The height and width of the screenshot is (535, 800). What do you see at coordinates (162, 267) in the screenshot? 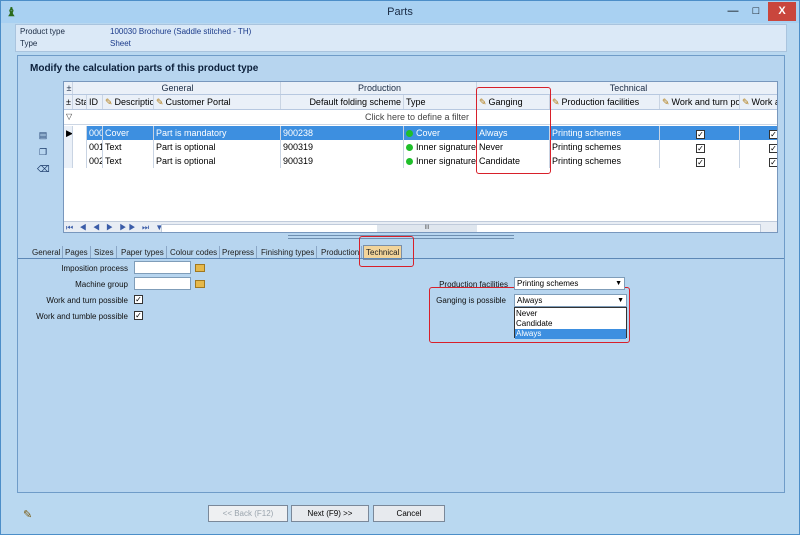
I see `imposition-input` at bounding box center [162, 267].